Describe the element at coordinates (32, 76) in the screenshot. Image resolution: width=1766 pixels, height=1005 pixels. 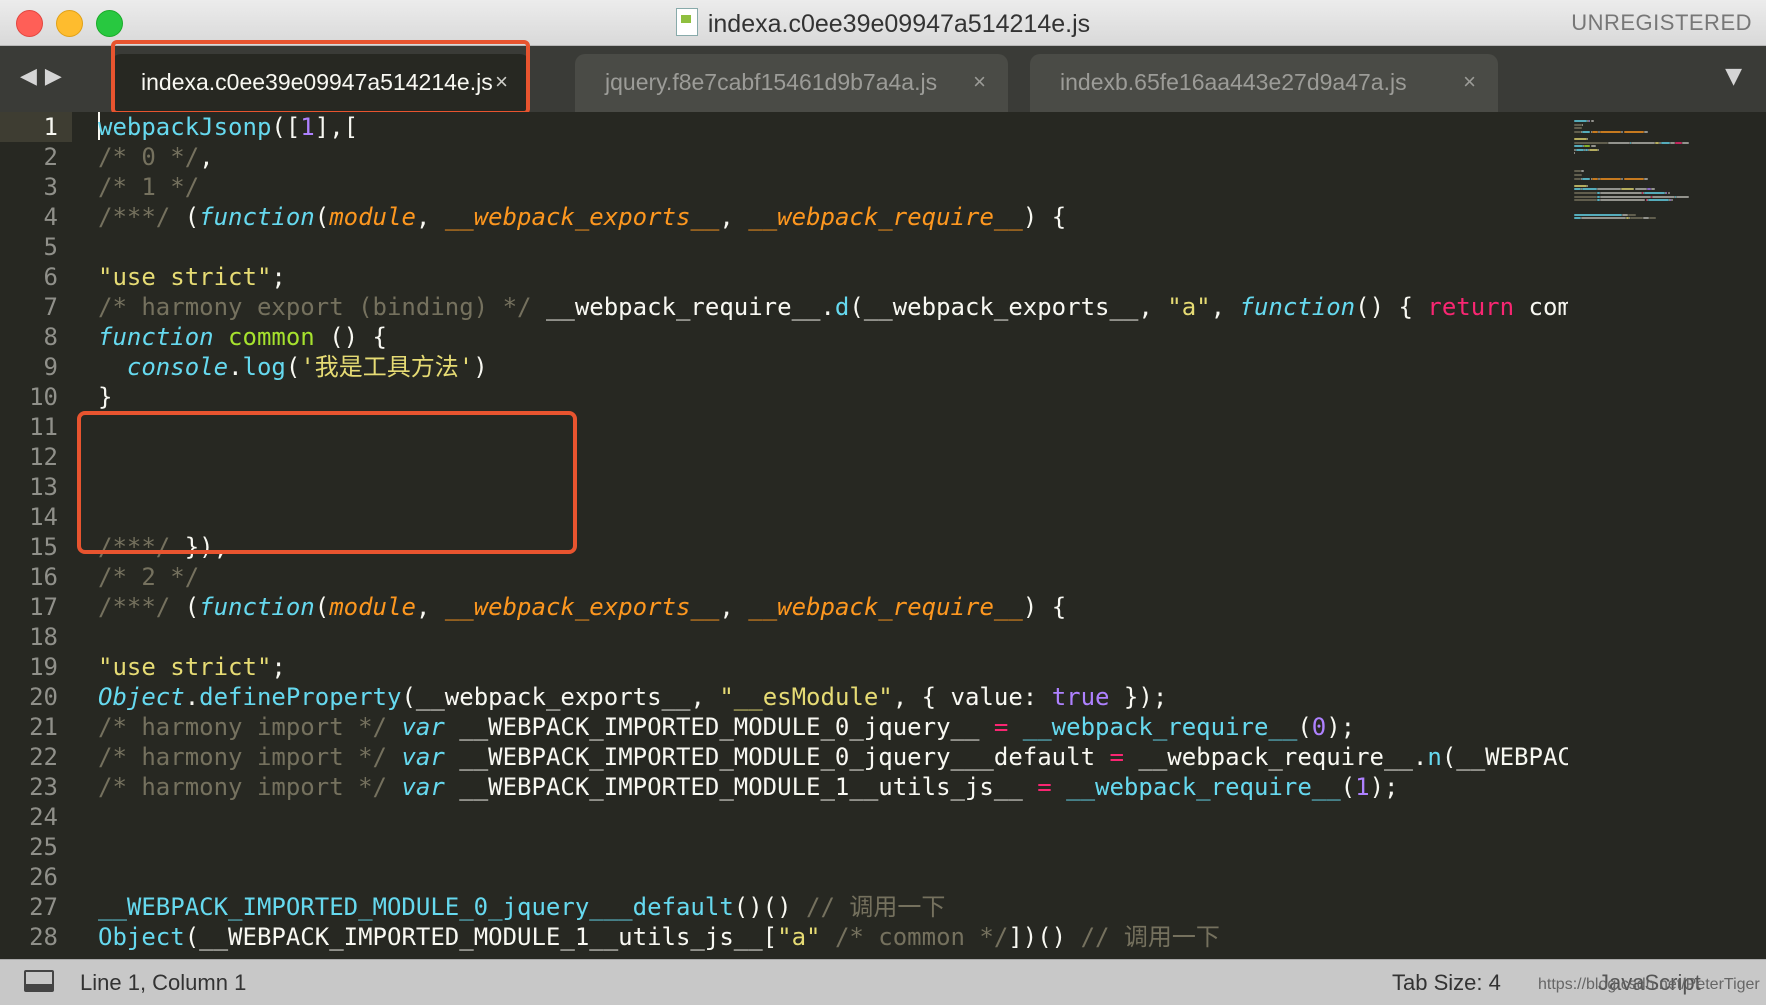
I see `back-arrow-icon: ◀` at that location.